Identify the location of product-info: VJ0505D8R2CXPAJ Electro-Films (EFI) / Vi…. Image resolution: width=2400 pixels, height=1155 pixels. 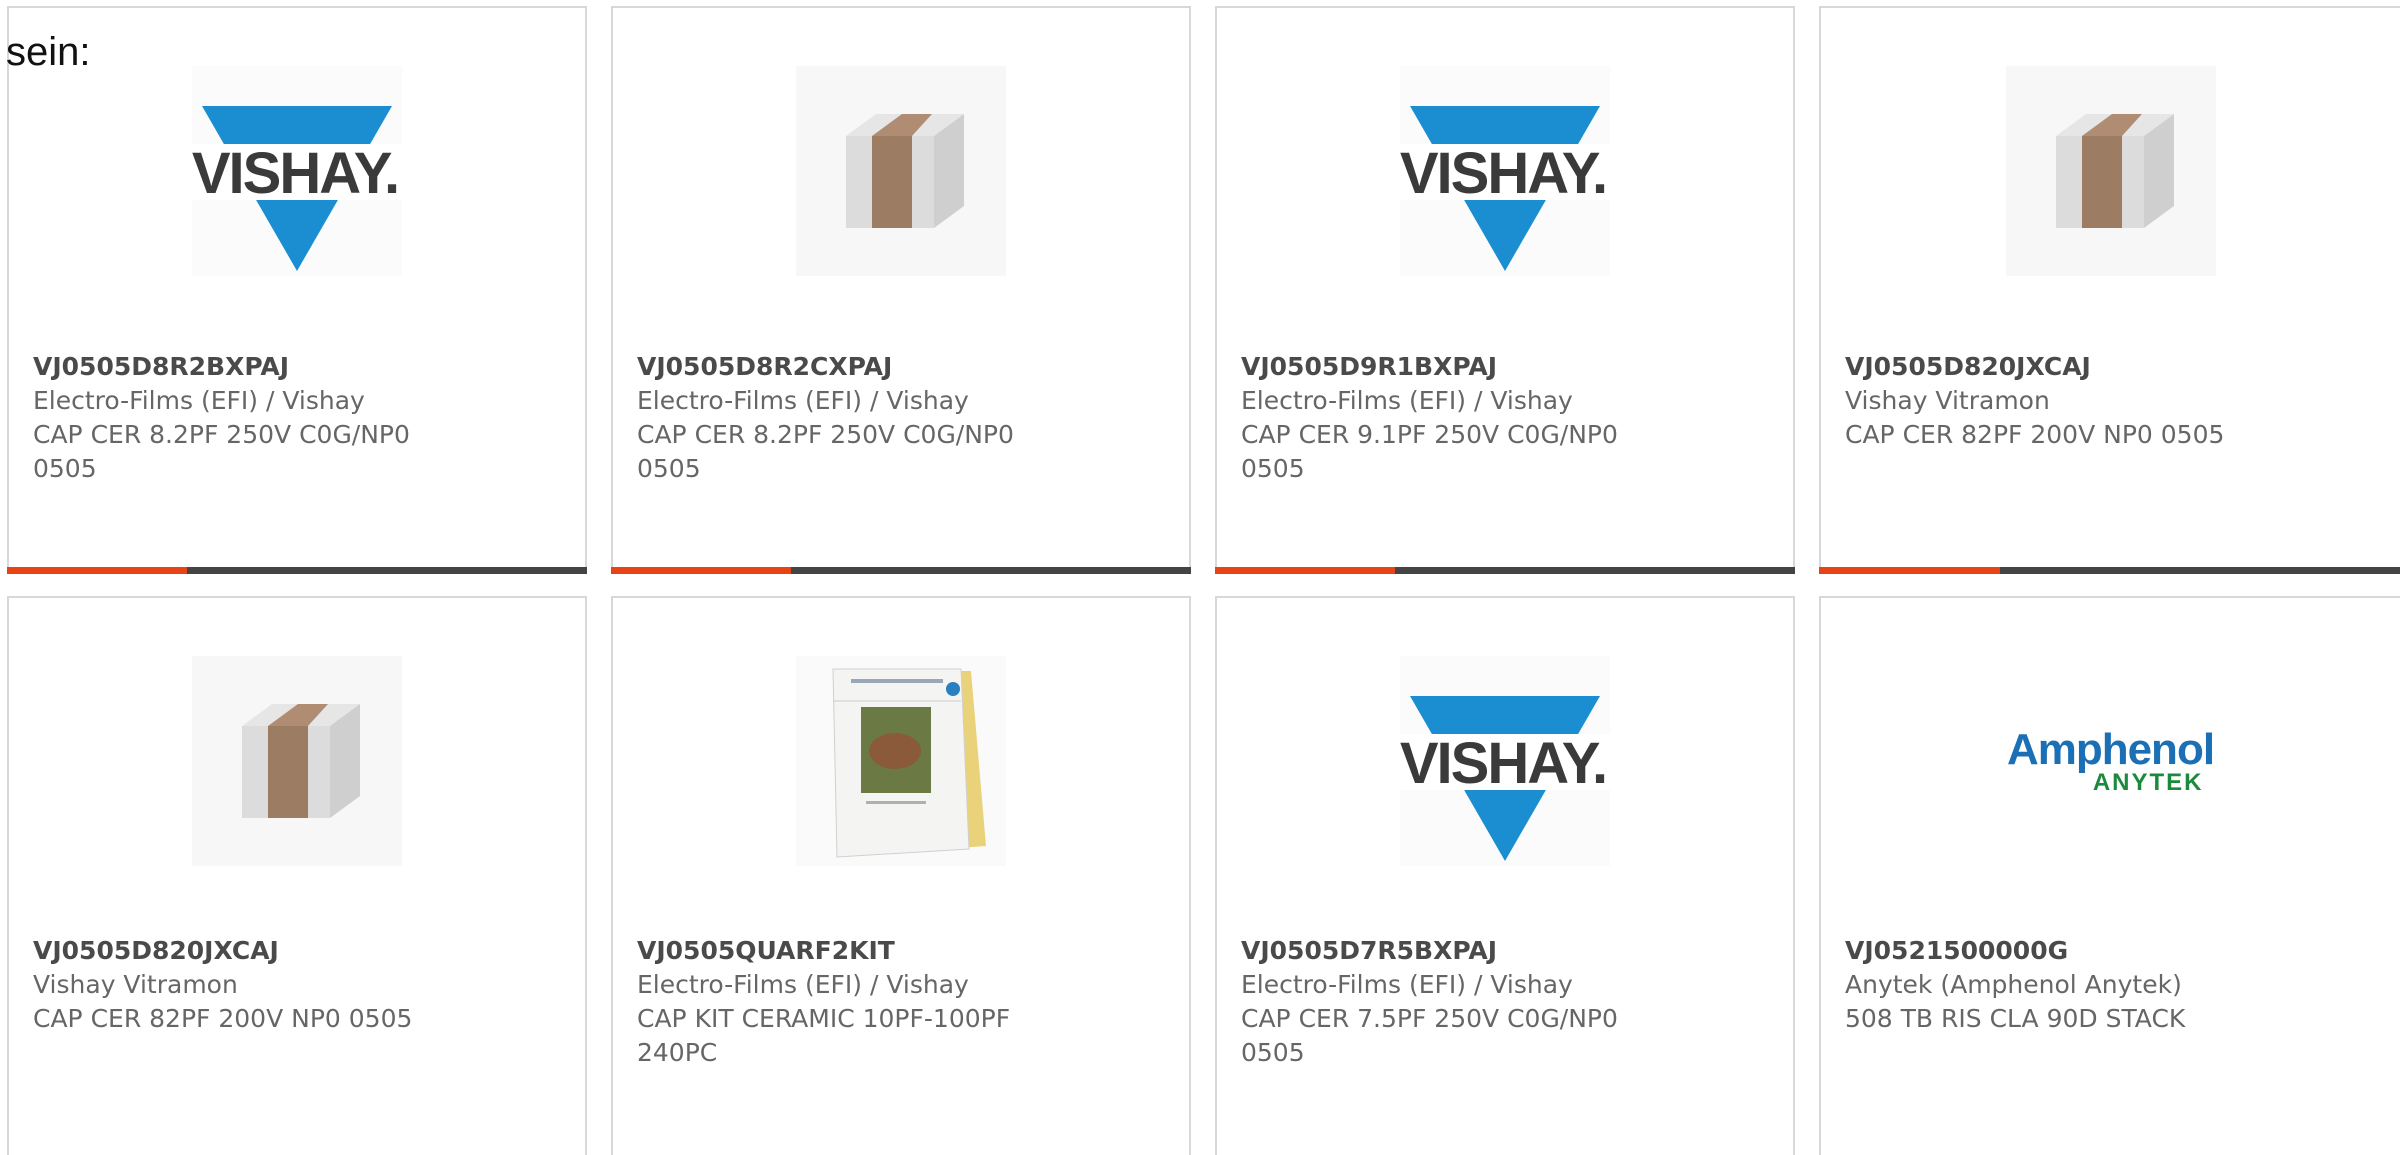
(901, 418).